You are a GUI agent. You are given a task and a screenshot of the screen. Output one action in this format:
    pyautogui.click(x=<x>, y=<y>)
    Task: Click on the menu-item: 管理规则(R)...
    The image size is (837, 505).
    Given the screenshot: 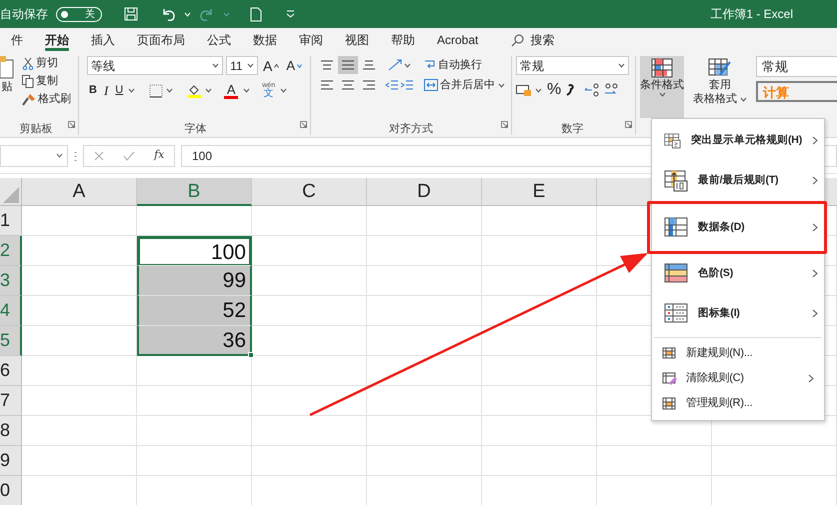 What is the action you would take?
    pyautogui.click(x=738, y=403)
    